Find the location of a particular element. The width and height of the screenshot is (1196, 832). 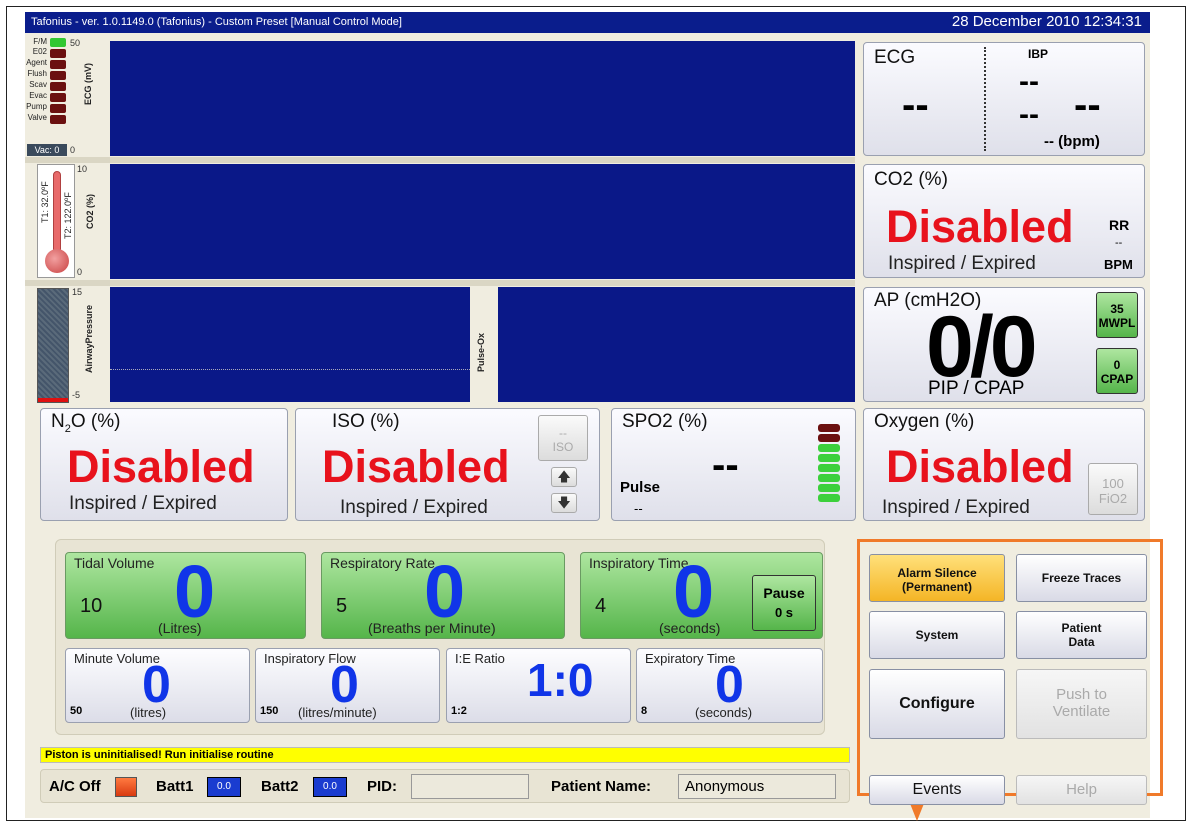

airway-axis-max: 15 is located at coordinates (77, 292).